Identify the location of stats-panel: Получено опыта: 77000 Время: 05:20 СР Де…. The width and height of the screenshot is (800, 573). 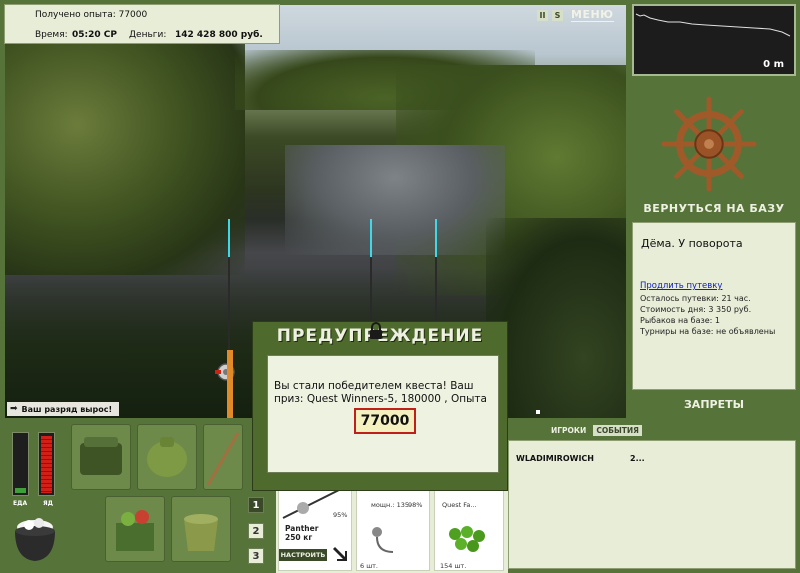
(142, 24).